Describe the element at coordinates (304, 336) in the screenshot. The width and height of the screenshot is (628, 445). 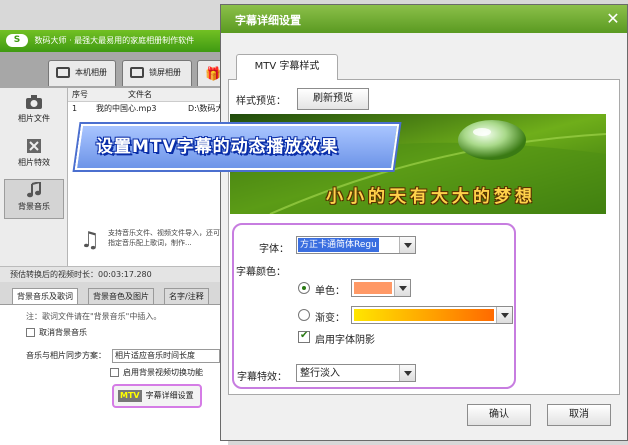
I see `font-shadow-checkbox` at that location.